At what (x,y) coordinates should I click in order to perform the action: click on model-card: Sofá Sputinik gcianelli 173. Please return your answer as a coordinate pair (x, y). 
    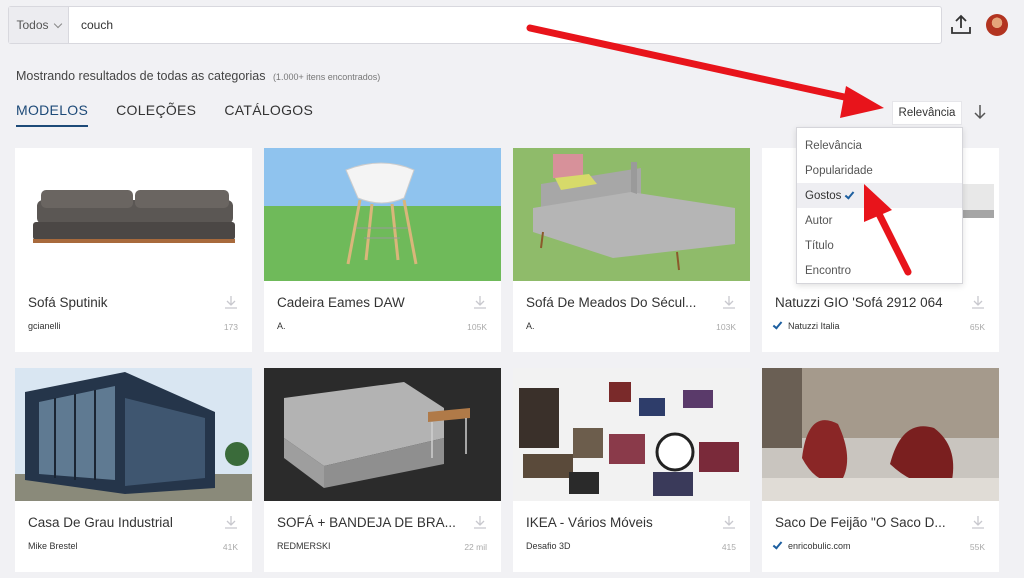
    Looking at the image, I should click on (133, 250).